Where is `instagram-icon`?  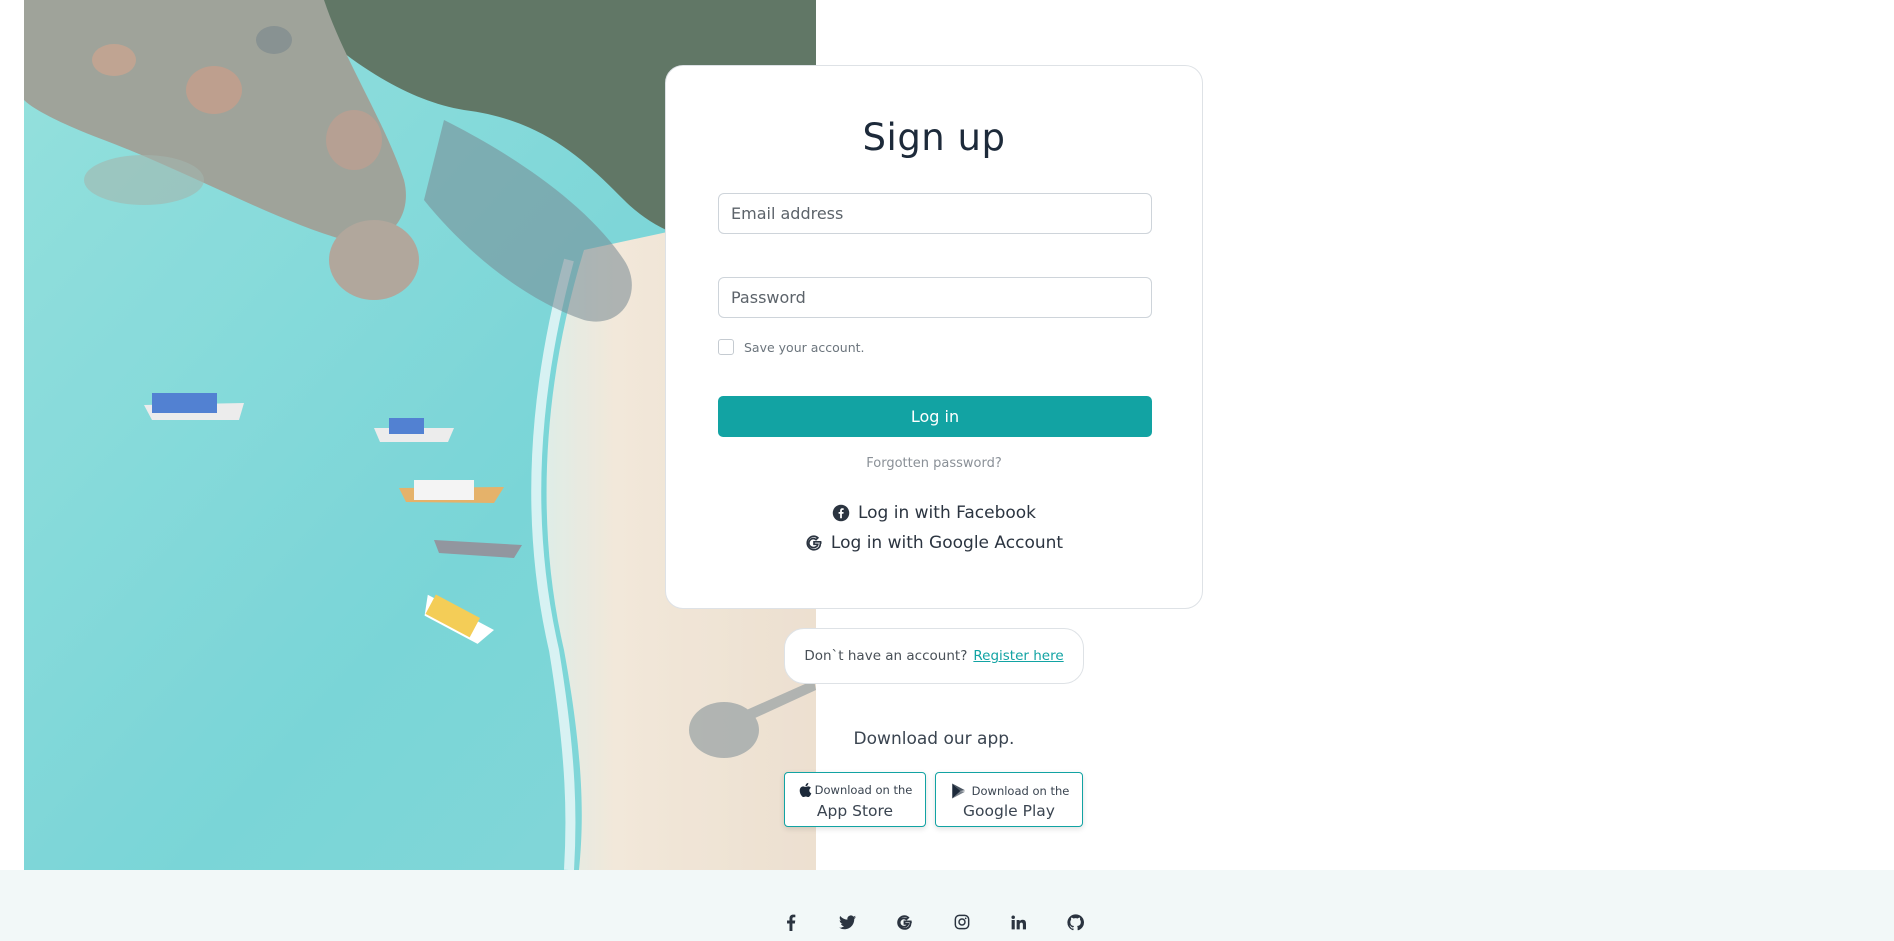
instagram-icon is located at coordinates (962, 922).